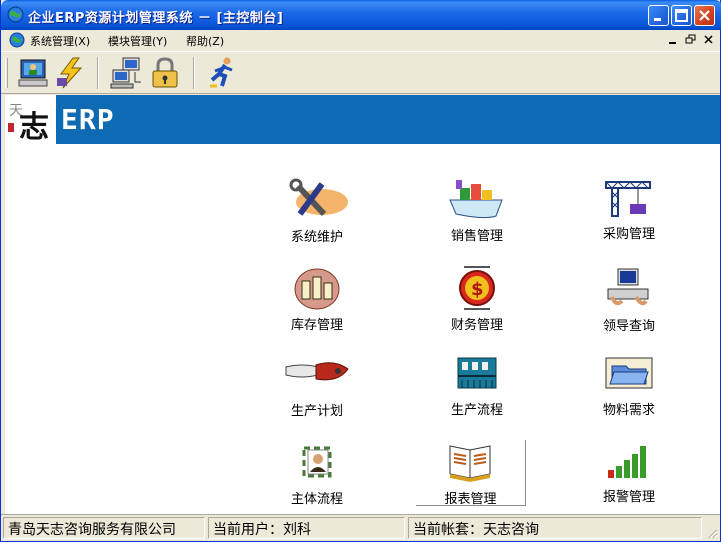 The image size is (721, 542). Describe the element at coordinates (317, 462) in the screenshot. I see `person-cycle-icon` at that location.